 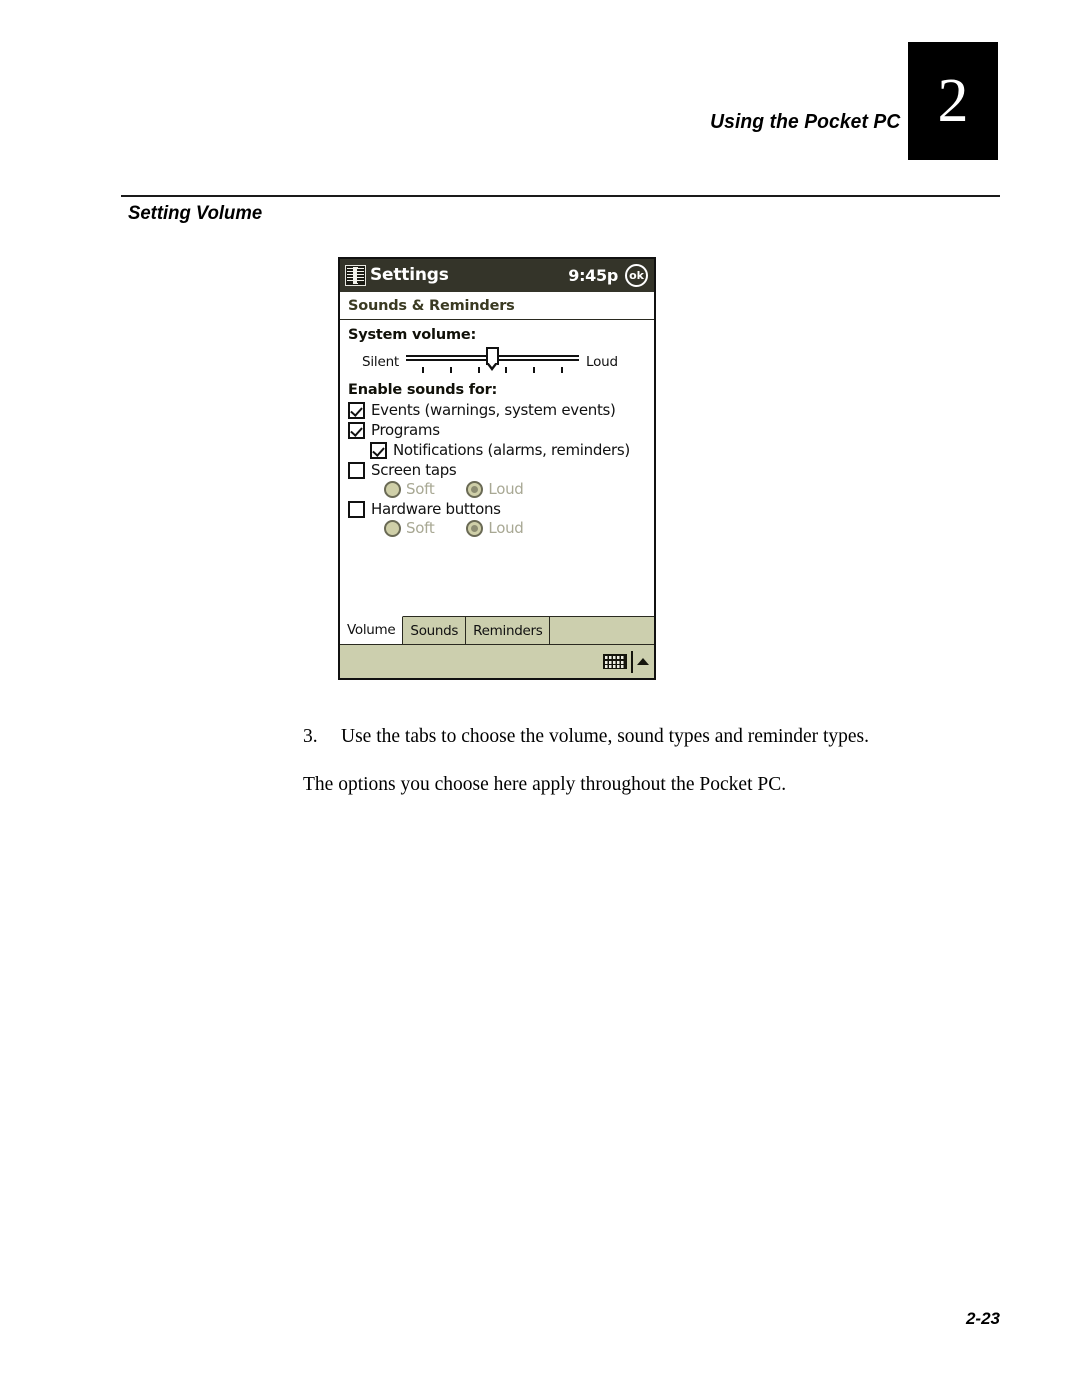 I want to click on enable-sounds-label: Enable sounds for:, so click(x=423, y=390).